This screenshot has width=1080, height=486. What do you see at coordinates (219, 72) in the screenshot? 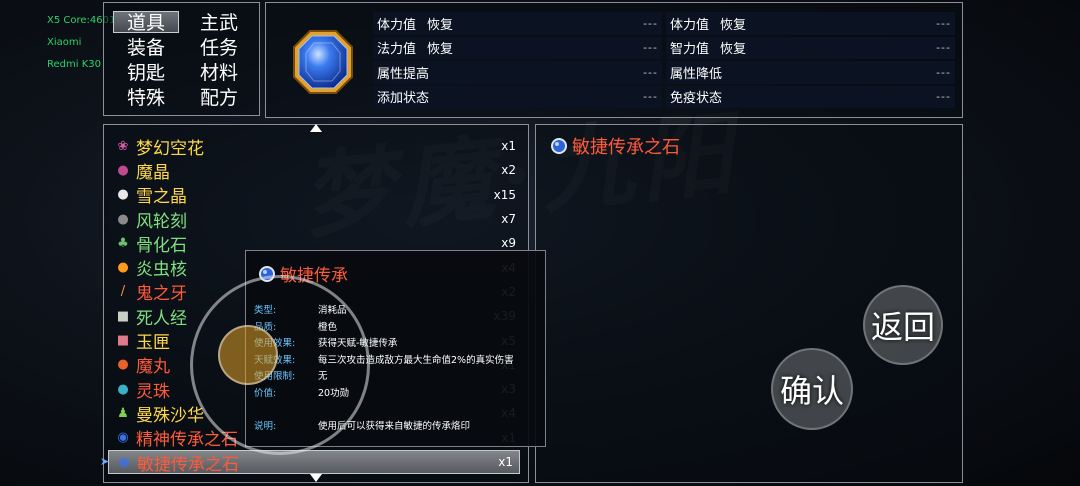
I see `category-tab: 材料` at bounding box center [219, 72].